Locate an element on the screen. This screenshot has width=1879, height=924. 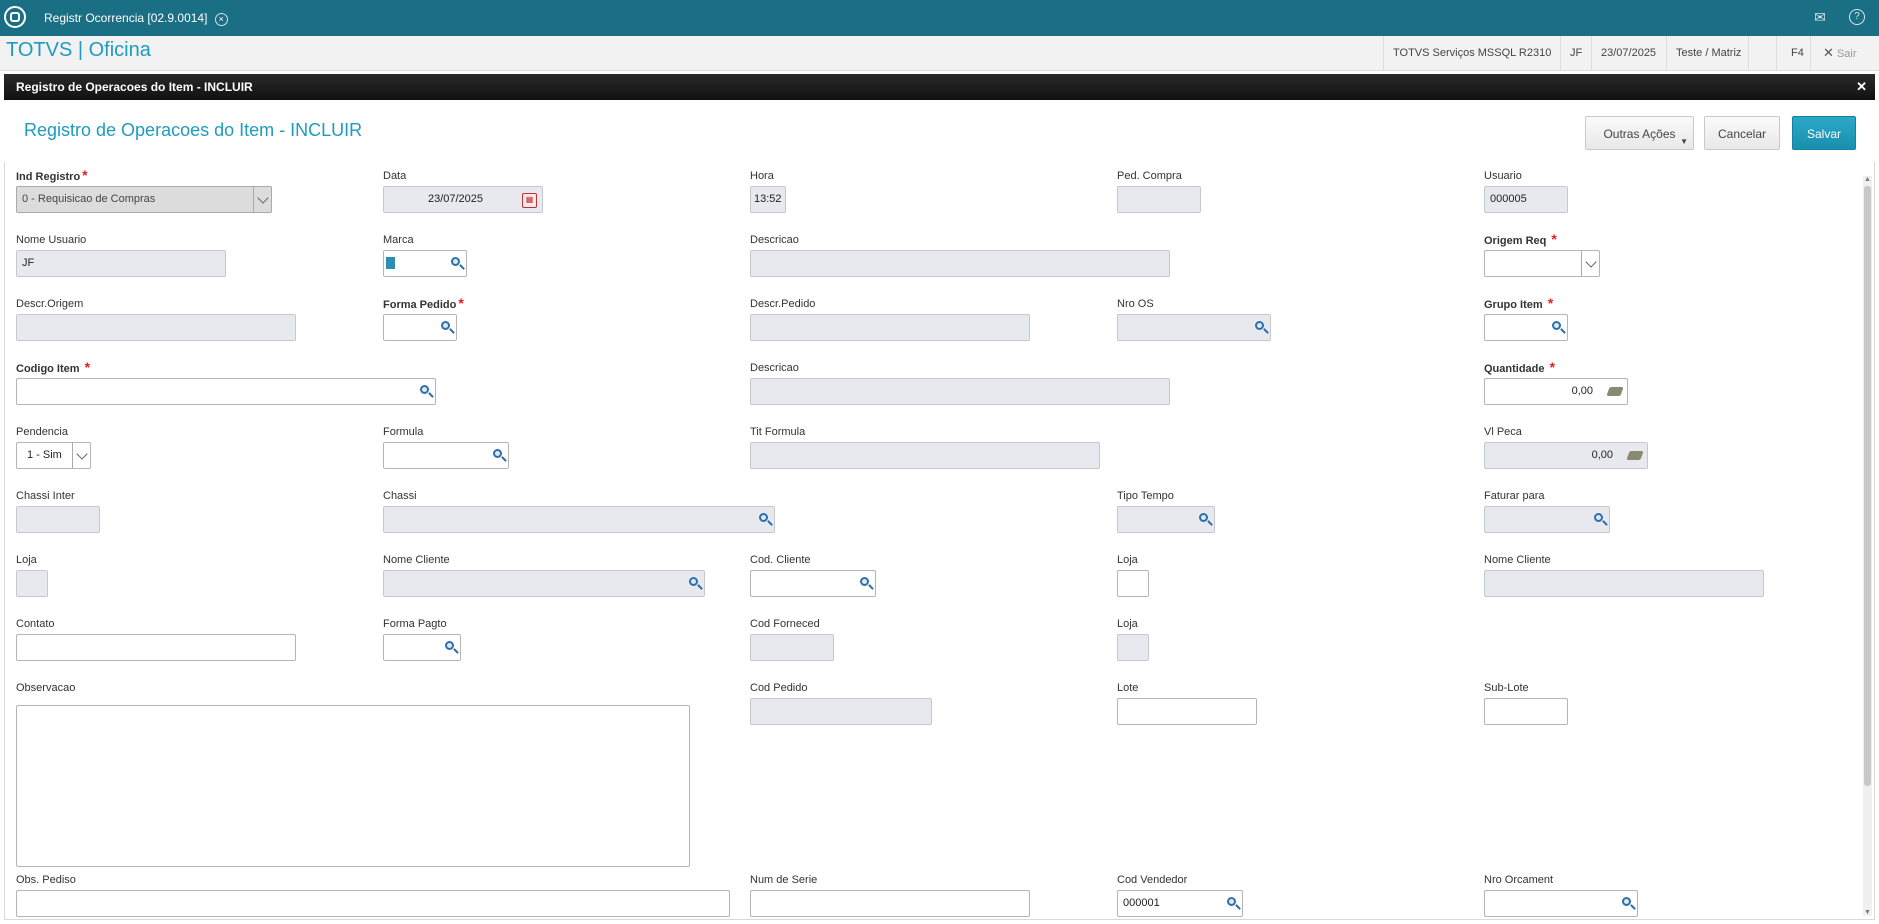
data-input: 23/07/2025 ▦ is located at coordinates (463, 199).